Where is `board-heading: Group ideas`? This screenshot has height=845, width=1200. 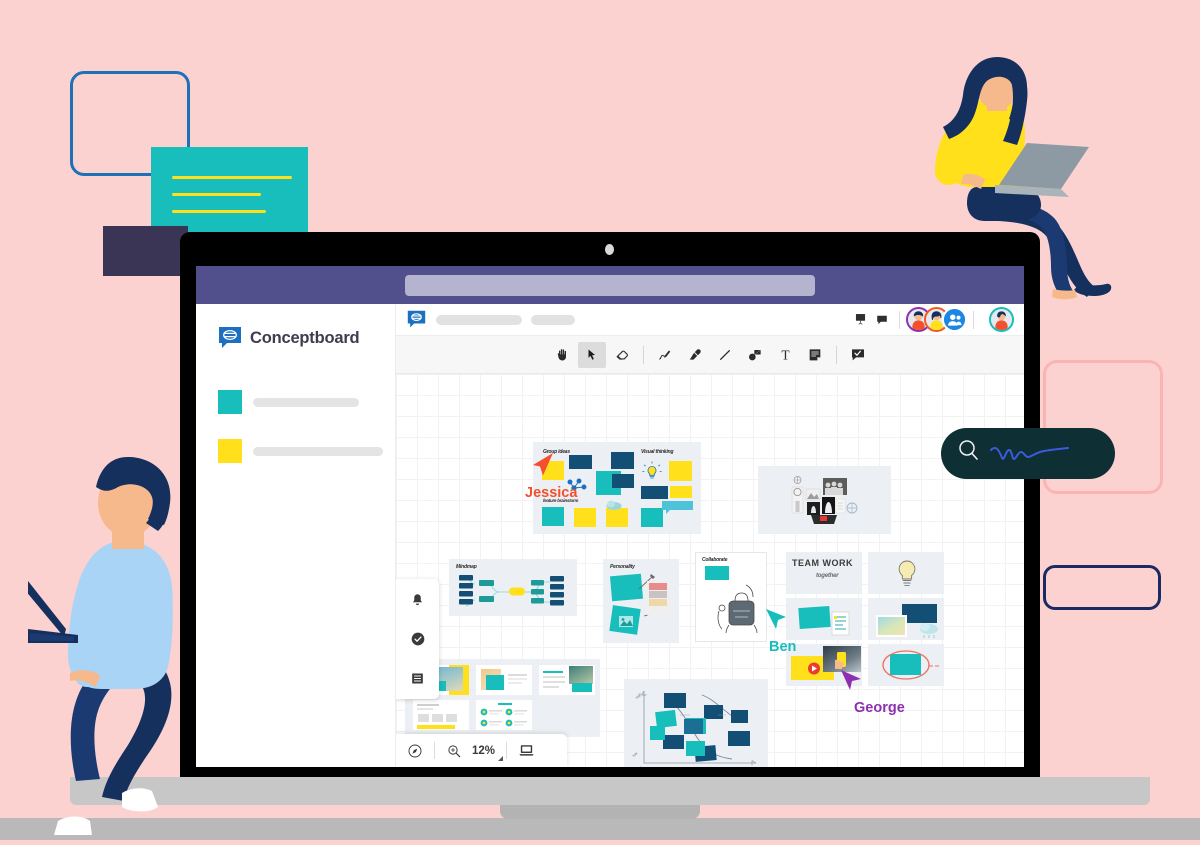 board-heading: Group ideas is located at coordinates (556, 452).